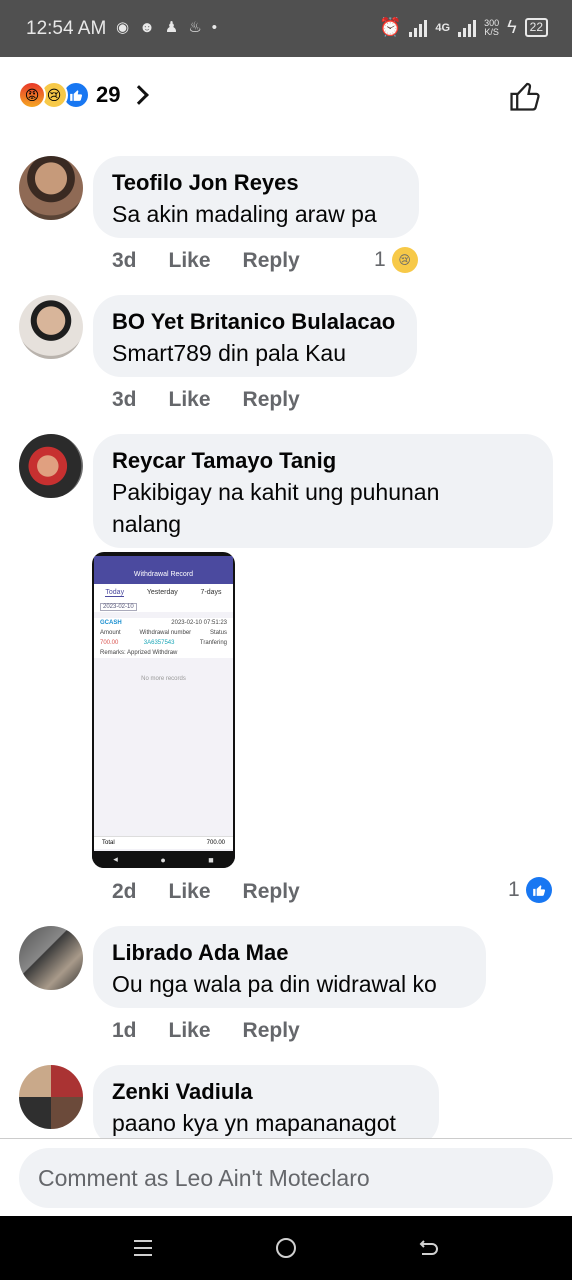 The height and width of the screenshot is (1280, 572). Describe the element at coordinates (204, 1177) in the screenshot. I see `comment-input-placeholder: Comment as Leo Ain't Moteclaro` at that location.